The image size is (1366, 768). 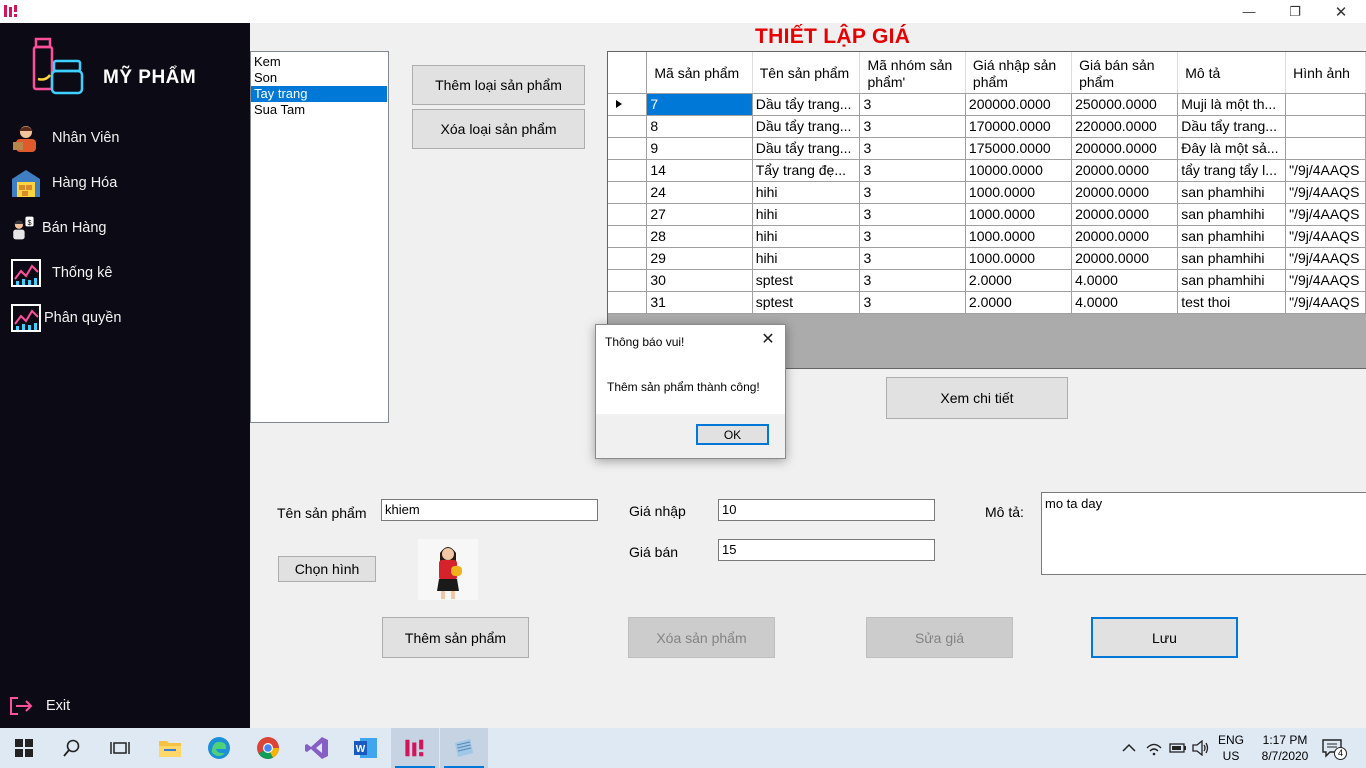 What do you see at coordinates (125, 138) in the screenshot?
I see `sidebar-item-nhan-vien: Nhân Viên` at bounding box center [125, 138].